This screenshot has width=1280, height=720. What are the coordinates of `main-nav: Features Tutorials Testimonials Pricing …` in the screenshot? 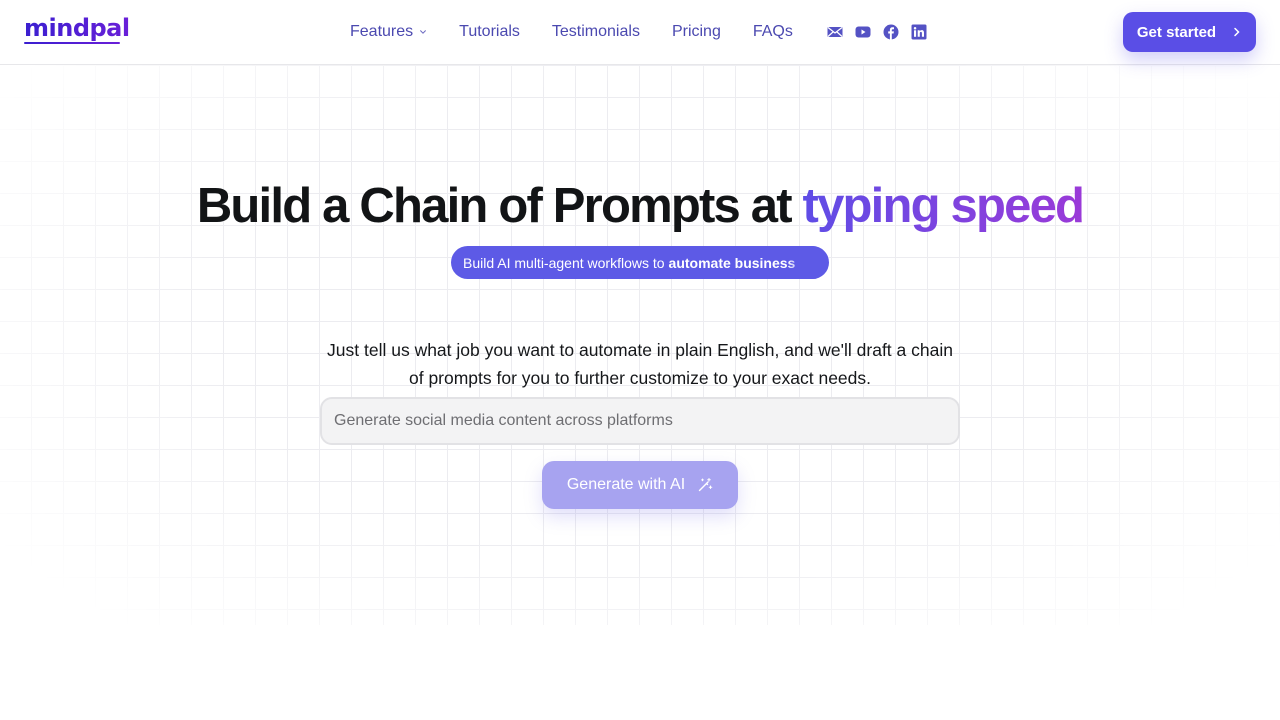 It's located at (644, 32).